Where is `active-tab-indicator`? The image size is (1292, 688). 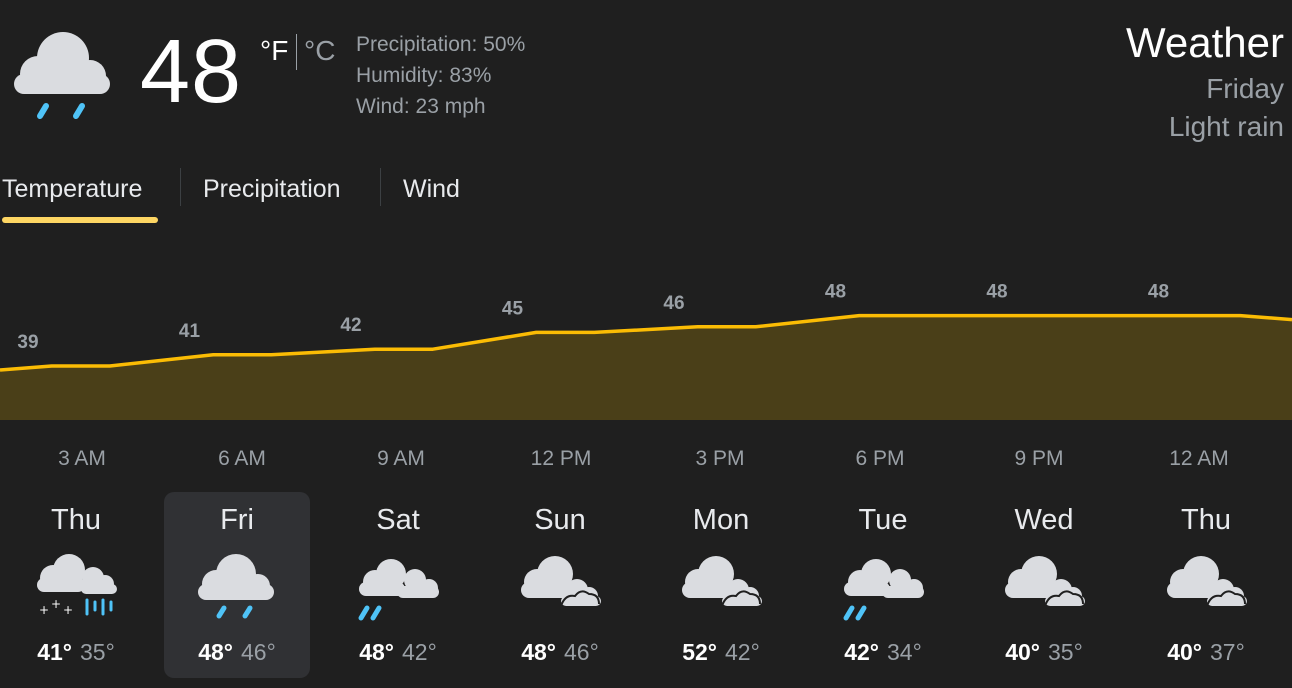
active-tab-indicator is located at coordinates (80, 220).